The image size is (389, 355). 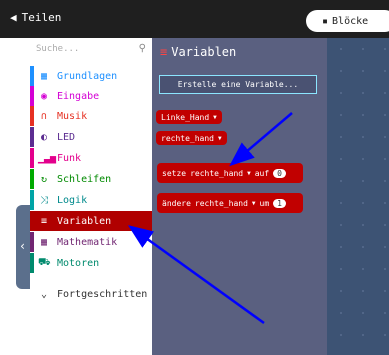 I want to click on chevron-down-icon: ⌄, so click(x=44, y=294).